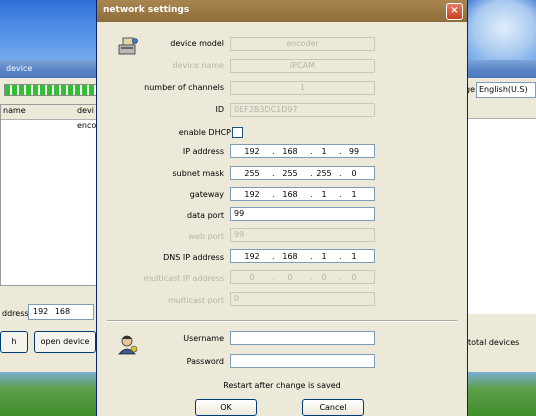 Image resolution: width=536 pixels, height=416 pixels. What do you see at coordinates (302, 235) in the screenshot?
I see `web-port-field: 99` at bounding box center [302, 235].